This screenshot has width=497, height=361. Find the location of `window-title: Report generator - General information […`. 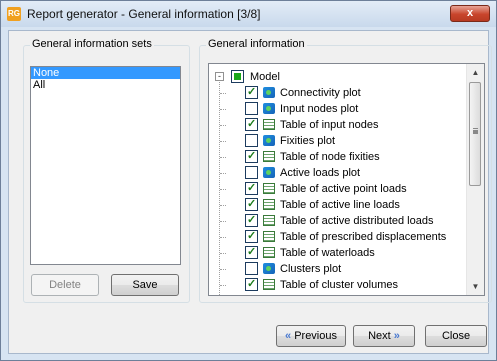

window-title: Report generator - General information [… is located at coordinates (144, 14).